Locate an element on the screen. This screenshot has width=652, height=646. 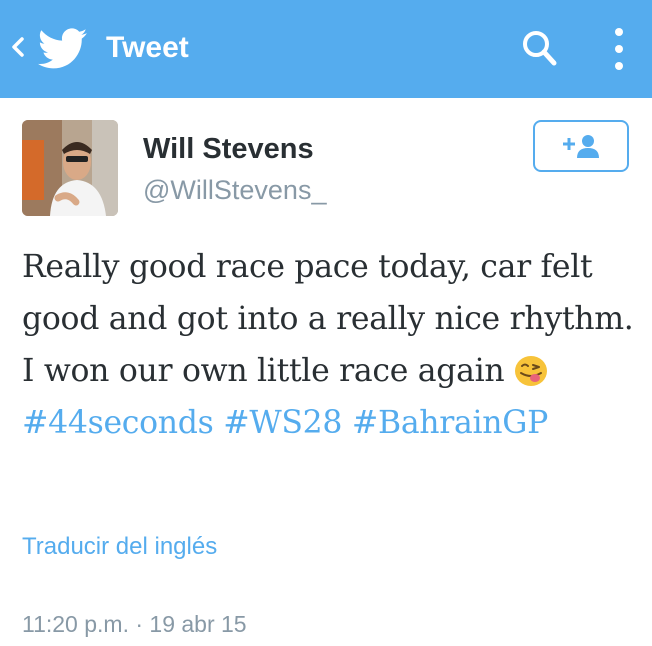
more-menu-button is located at coordinates (619, 49).